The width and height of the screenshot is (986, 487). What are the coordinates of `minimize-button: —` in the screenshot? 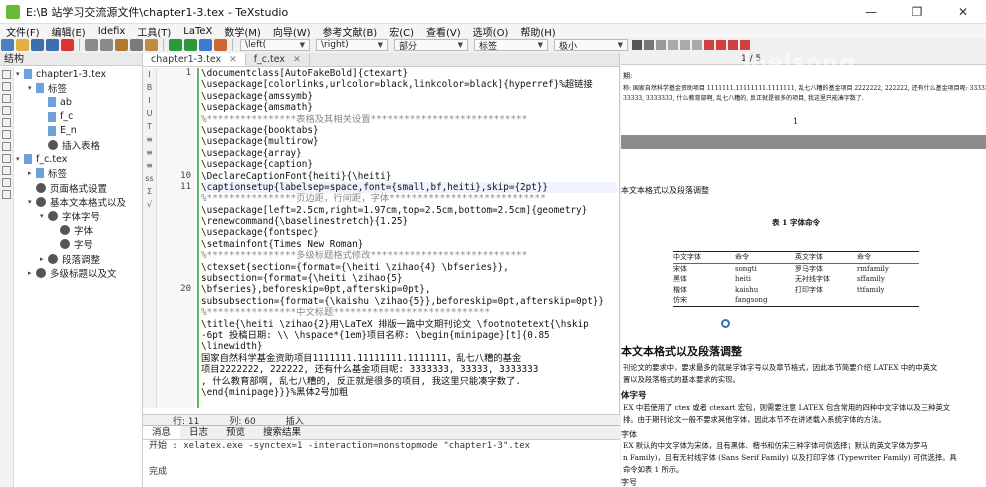 It's located at (871, 12).